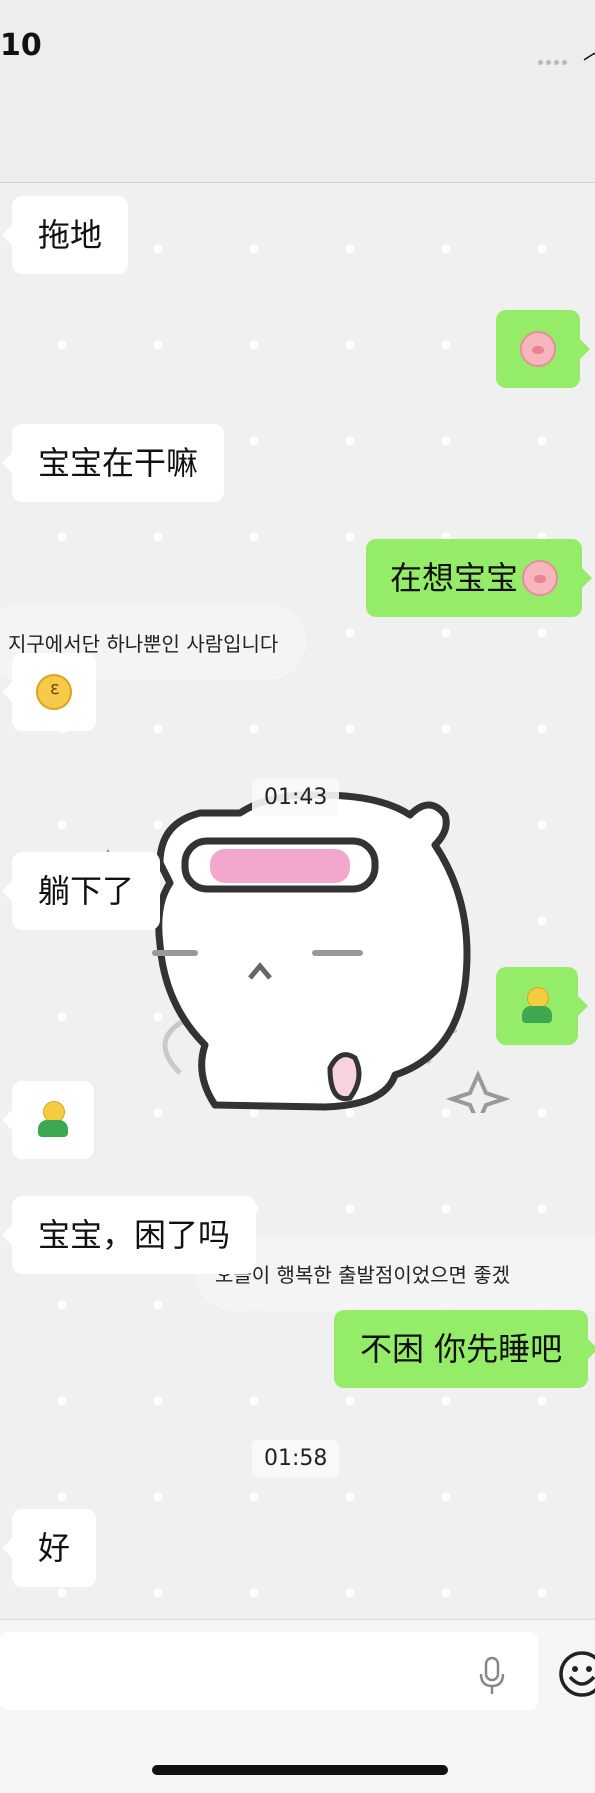  I want to click on status-bar: 10 ︿, so click(297, 50).